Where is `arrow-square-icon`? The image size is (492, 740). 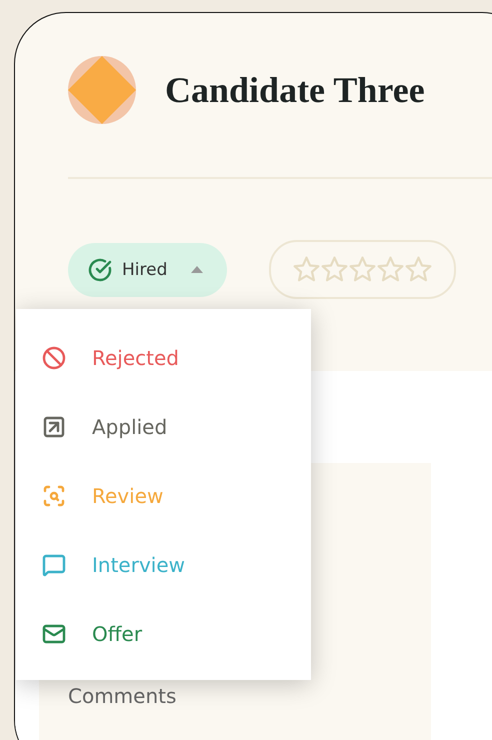
arrow-square-icon is located at coordinates (54, 426).